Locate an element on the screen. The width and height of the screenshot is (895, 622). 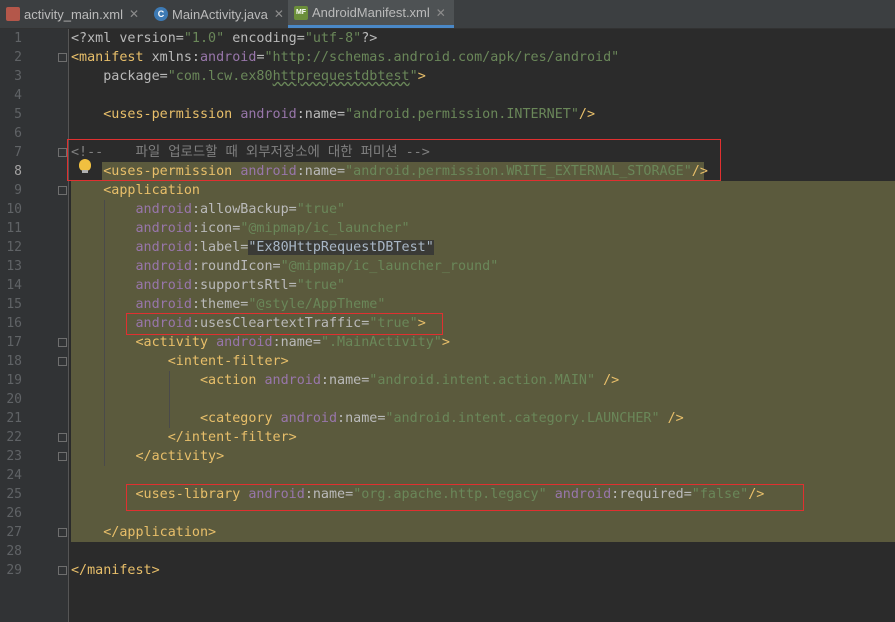
tab-label: AndroidManifest.xml is located at coordinates (371, 12).